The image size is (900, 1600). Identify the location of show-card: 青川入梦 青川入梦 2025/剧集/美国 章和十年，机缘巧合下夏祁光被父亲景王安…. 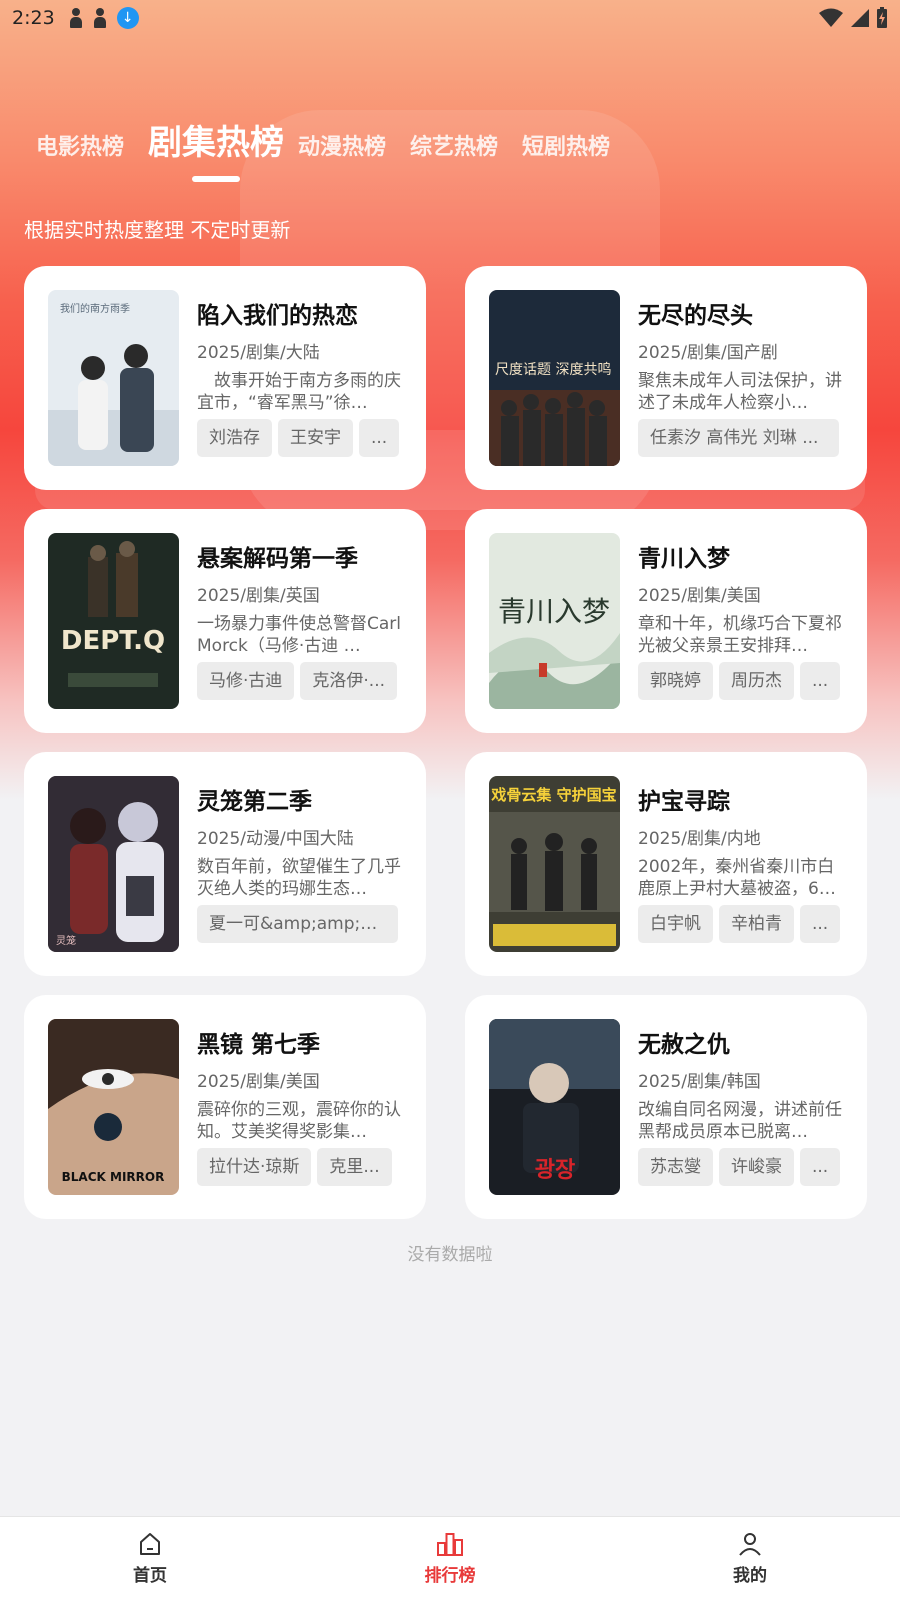
(666, 621).